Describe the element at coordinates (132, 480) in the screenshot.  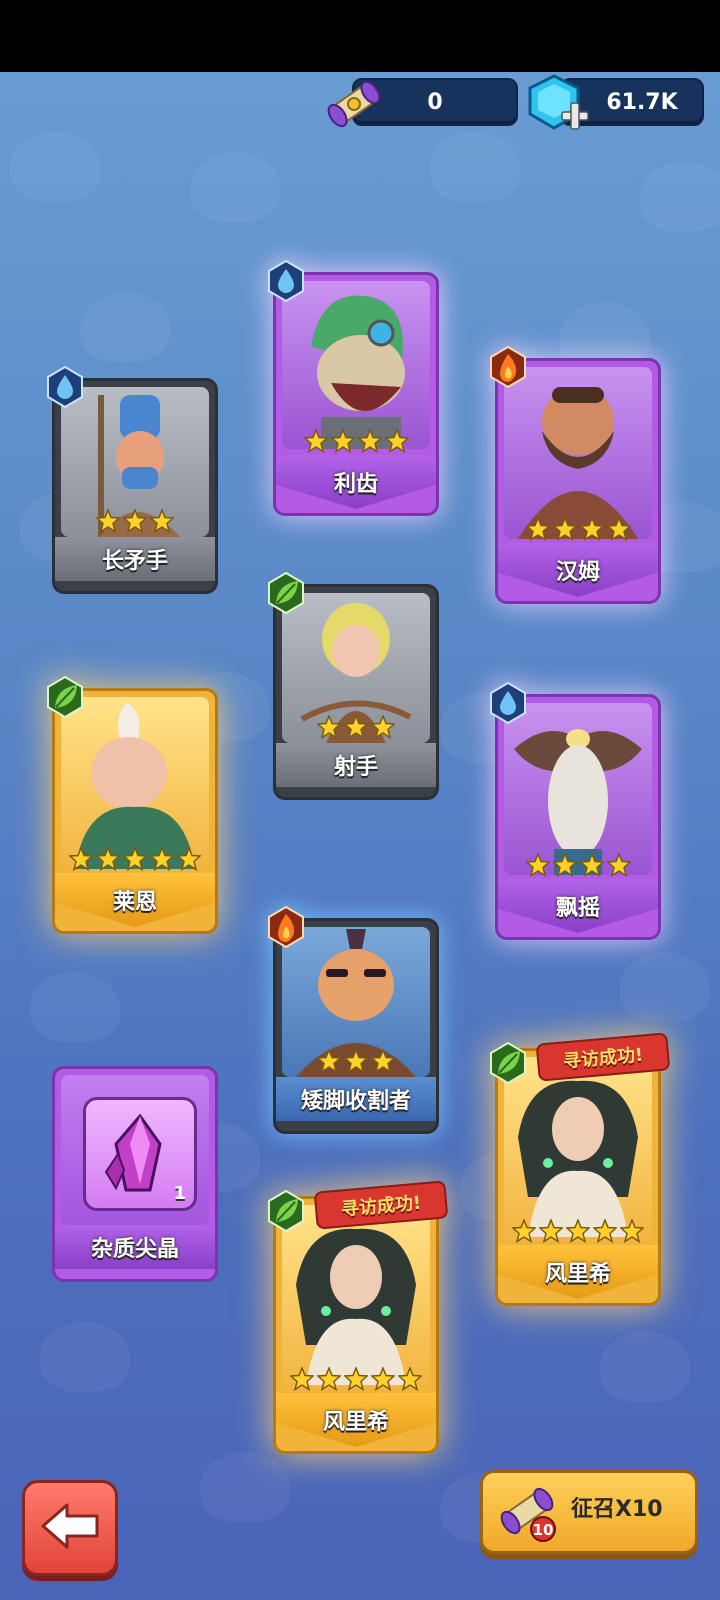
I see `hero-card-spearman: 长矛手` at that location.